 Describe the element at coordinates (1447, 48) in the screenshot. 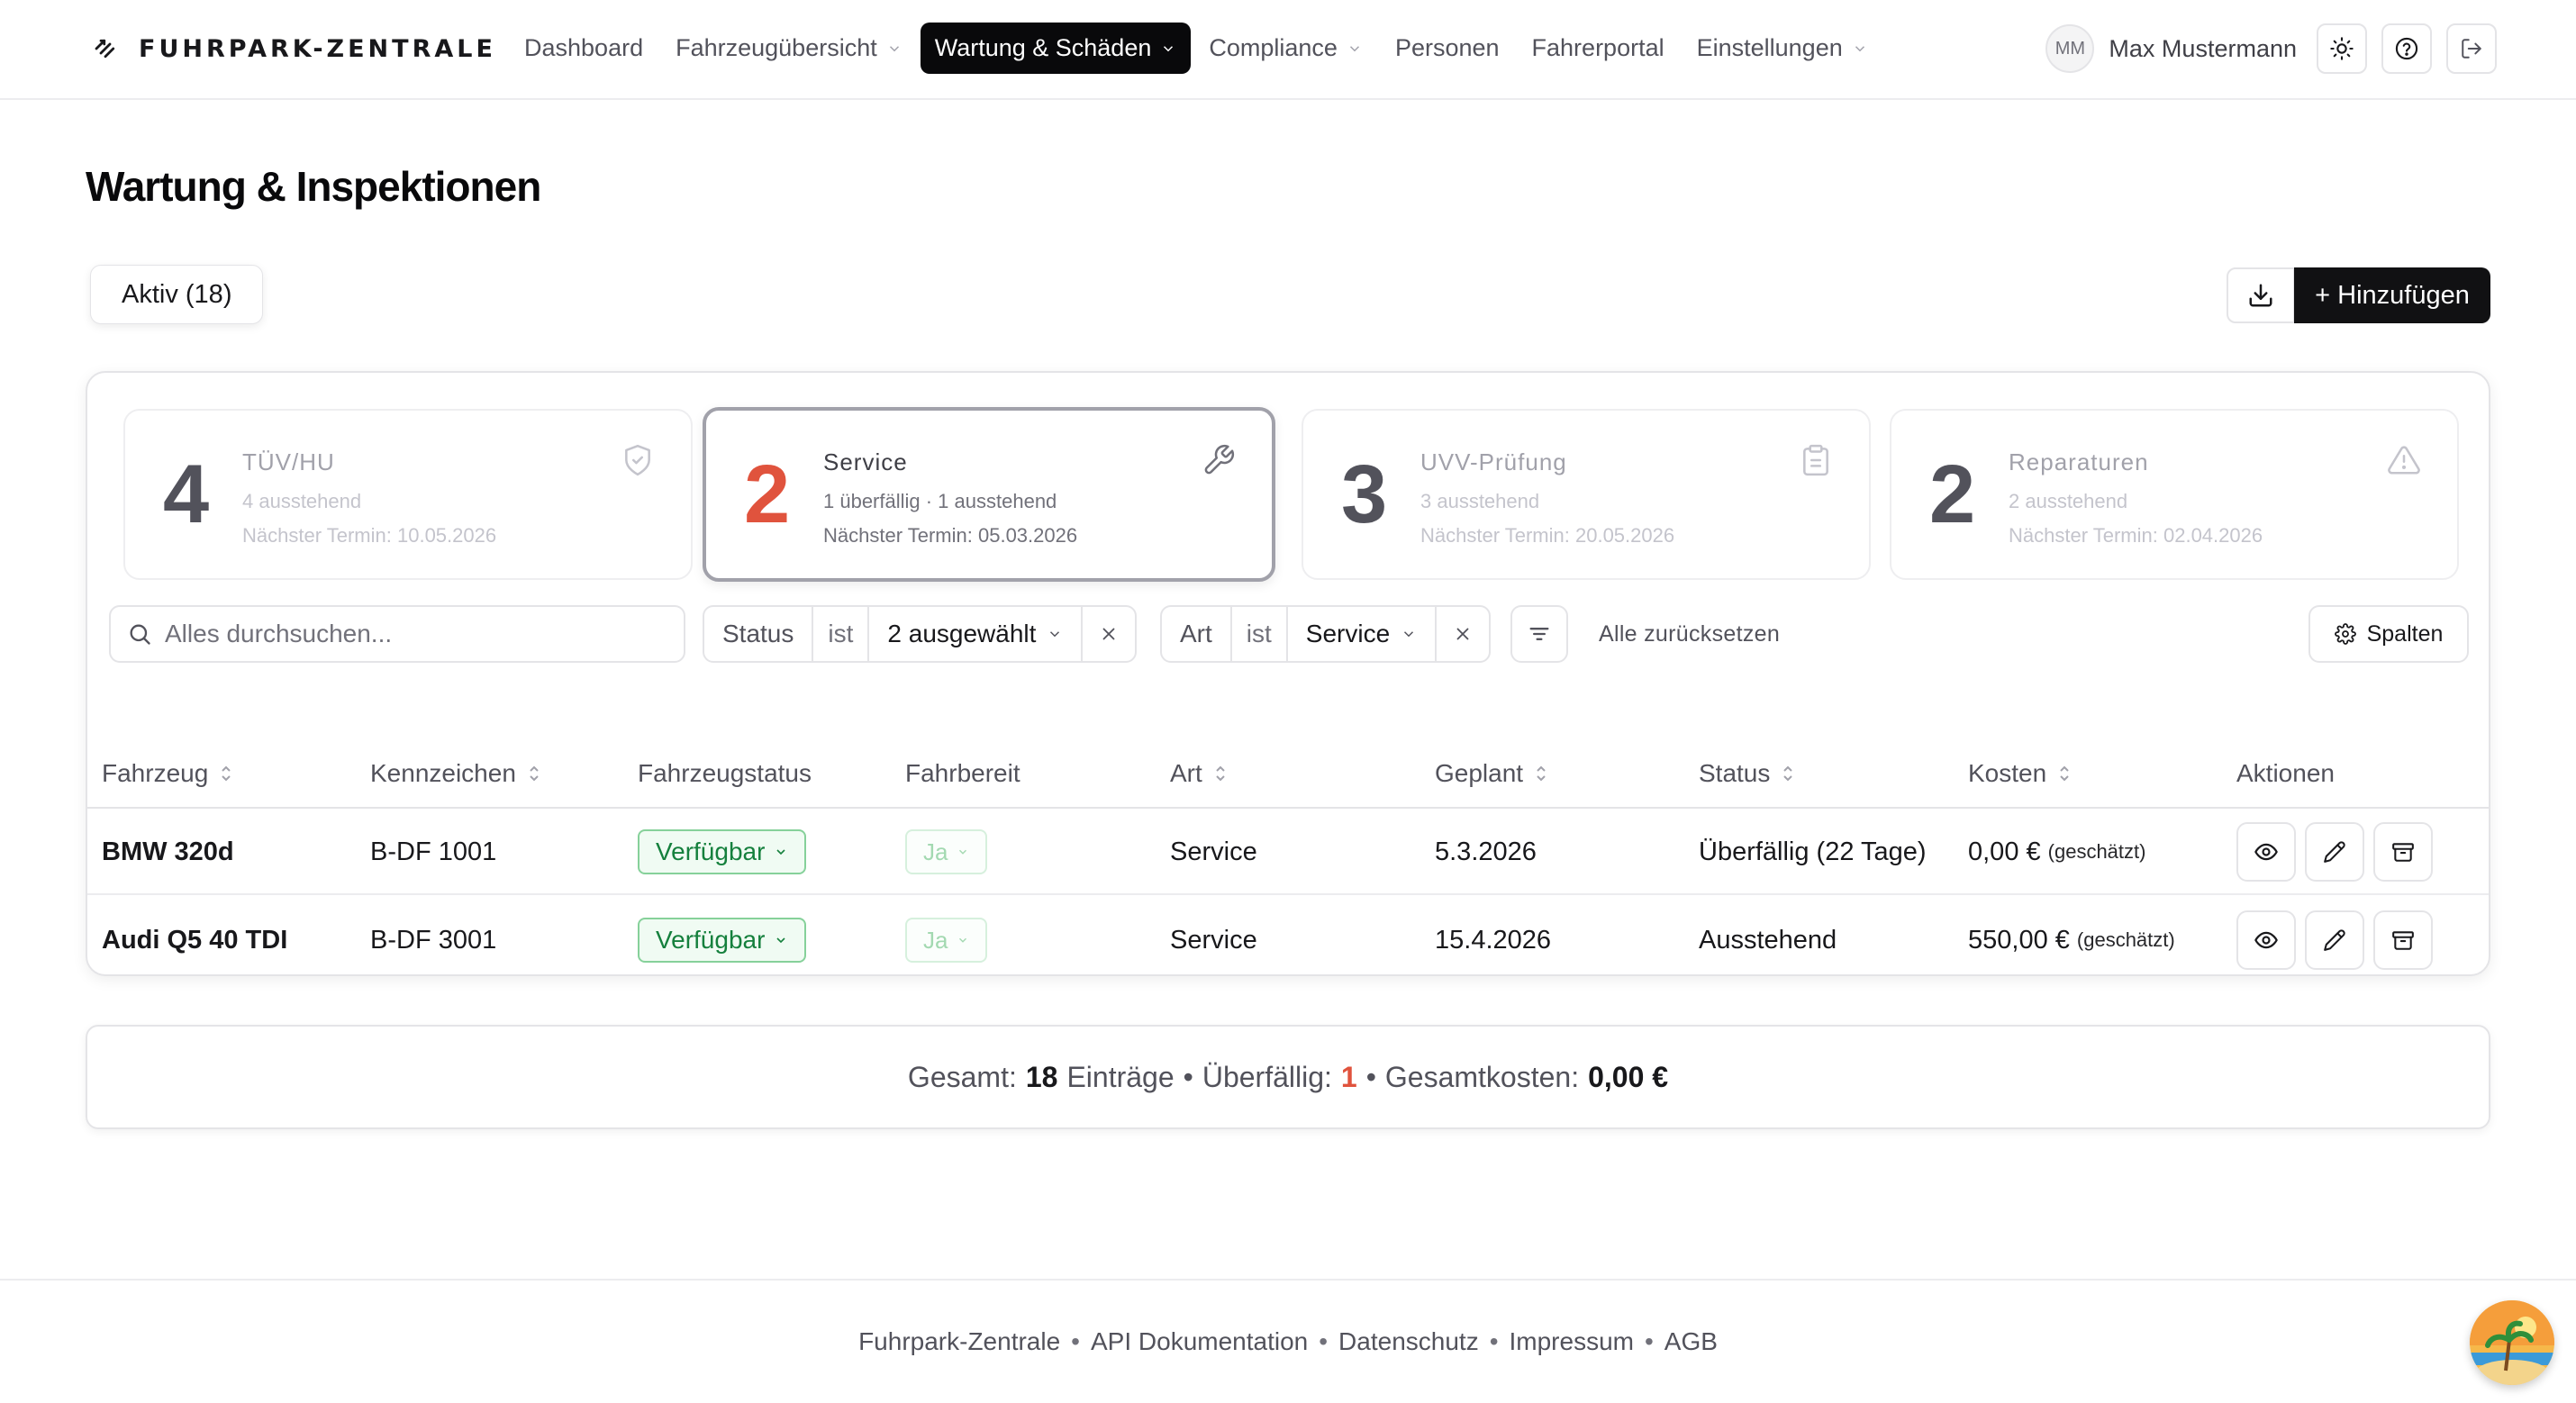

I see `nav-personen: Personen` at that location.